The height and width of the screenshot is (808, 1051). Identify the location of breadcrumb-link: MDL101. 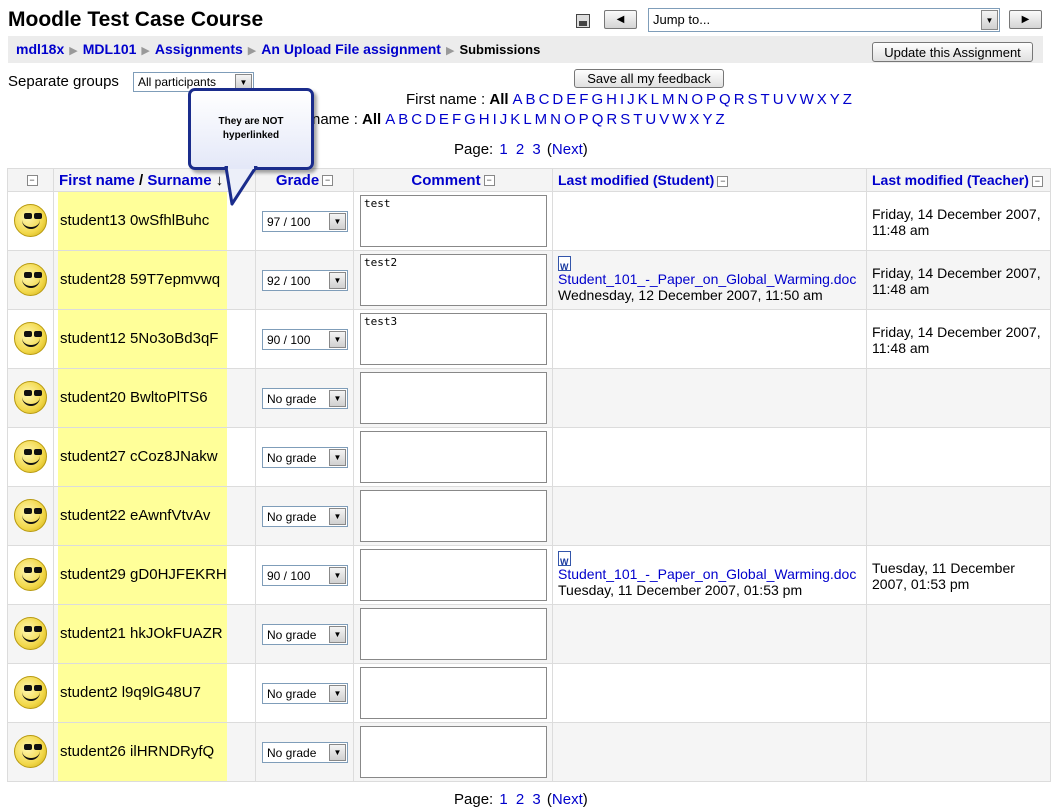
(110, 49).